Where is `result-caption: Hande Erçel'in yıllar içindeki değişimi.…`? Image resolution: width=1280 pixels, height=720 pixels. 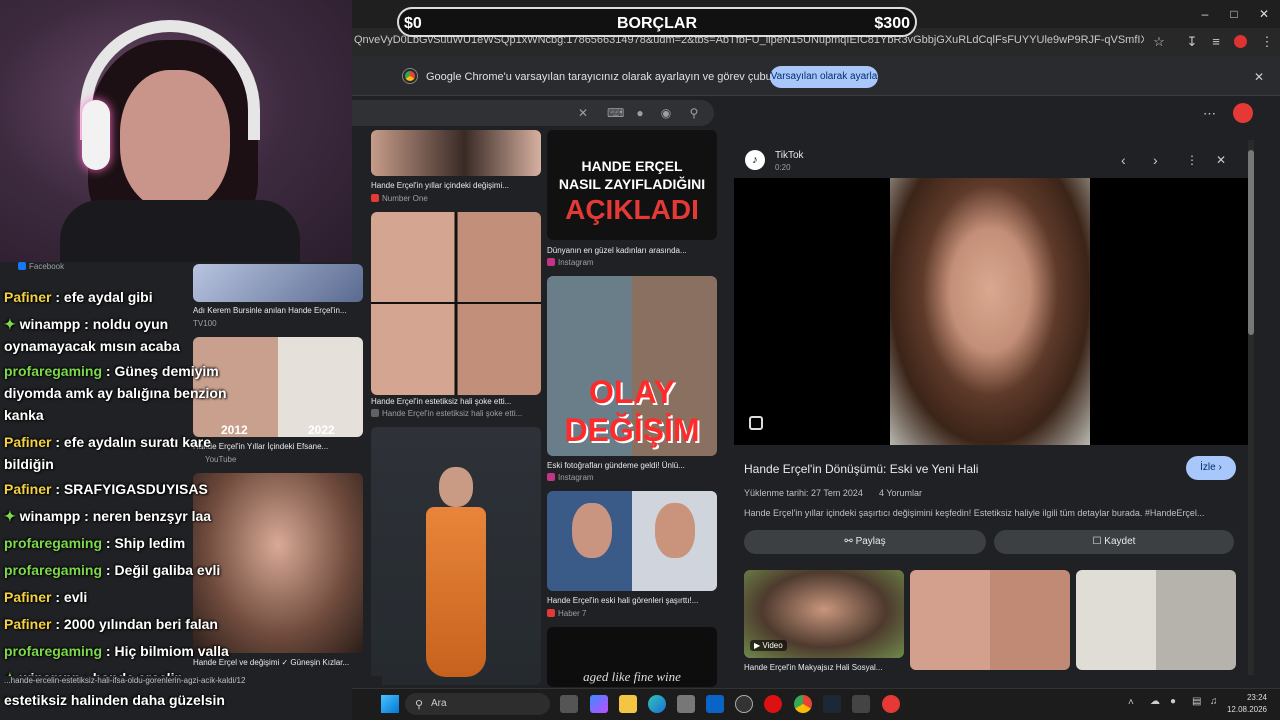 result-caption: Hande Erçel'in yıllar içindeki değişimi.… is located at coordinates (456, 185).